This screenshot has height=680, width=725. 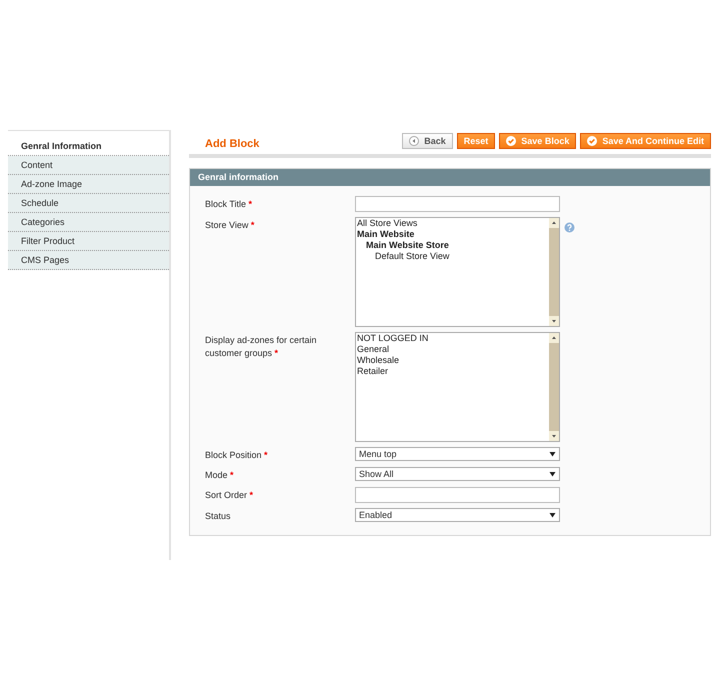 What do you see at coordinates (453, 245) in the screenshot?
I see `list-option: Main Website Store` at bounding box center [453, 245].